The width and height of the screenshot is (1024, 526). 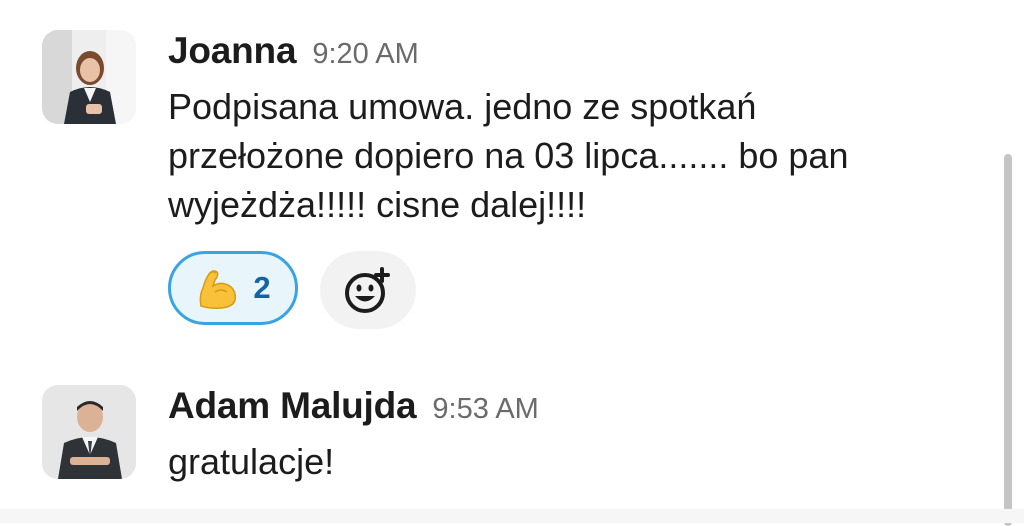 I want to click on add-emoji-icon, so click(x=367, y=290).